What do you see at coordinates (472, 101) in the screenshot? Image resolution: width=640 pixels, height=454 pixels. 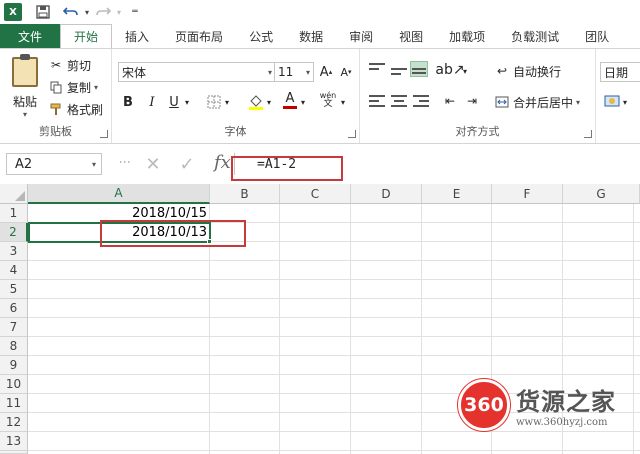 I see `increase-indent-icon: ⇥` at bounding box center [472, 101].